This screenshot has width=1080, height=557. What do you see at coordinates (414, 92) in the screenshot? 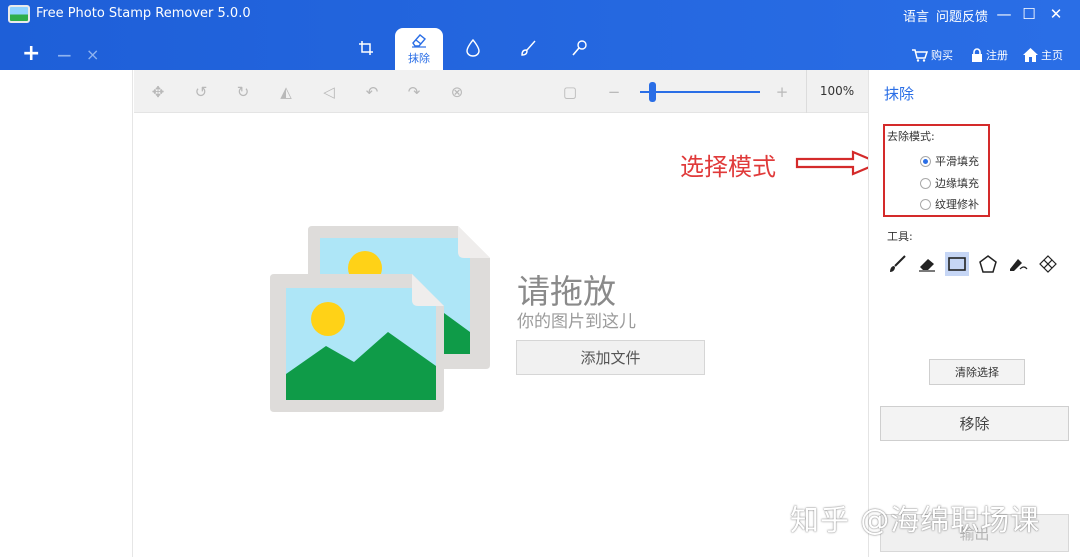
I see `redo-icon: ↷` at bounding box center [414, 92].